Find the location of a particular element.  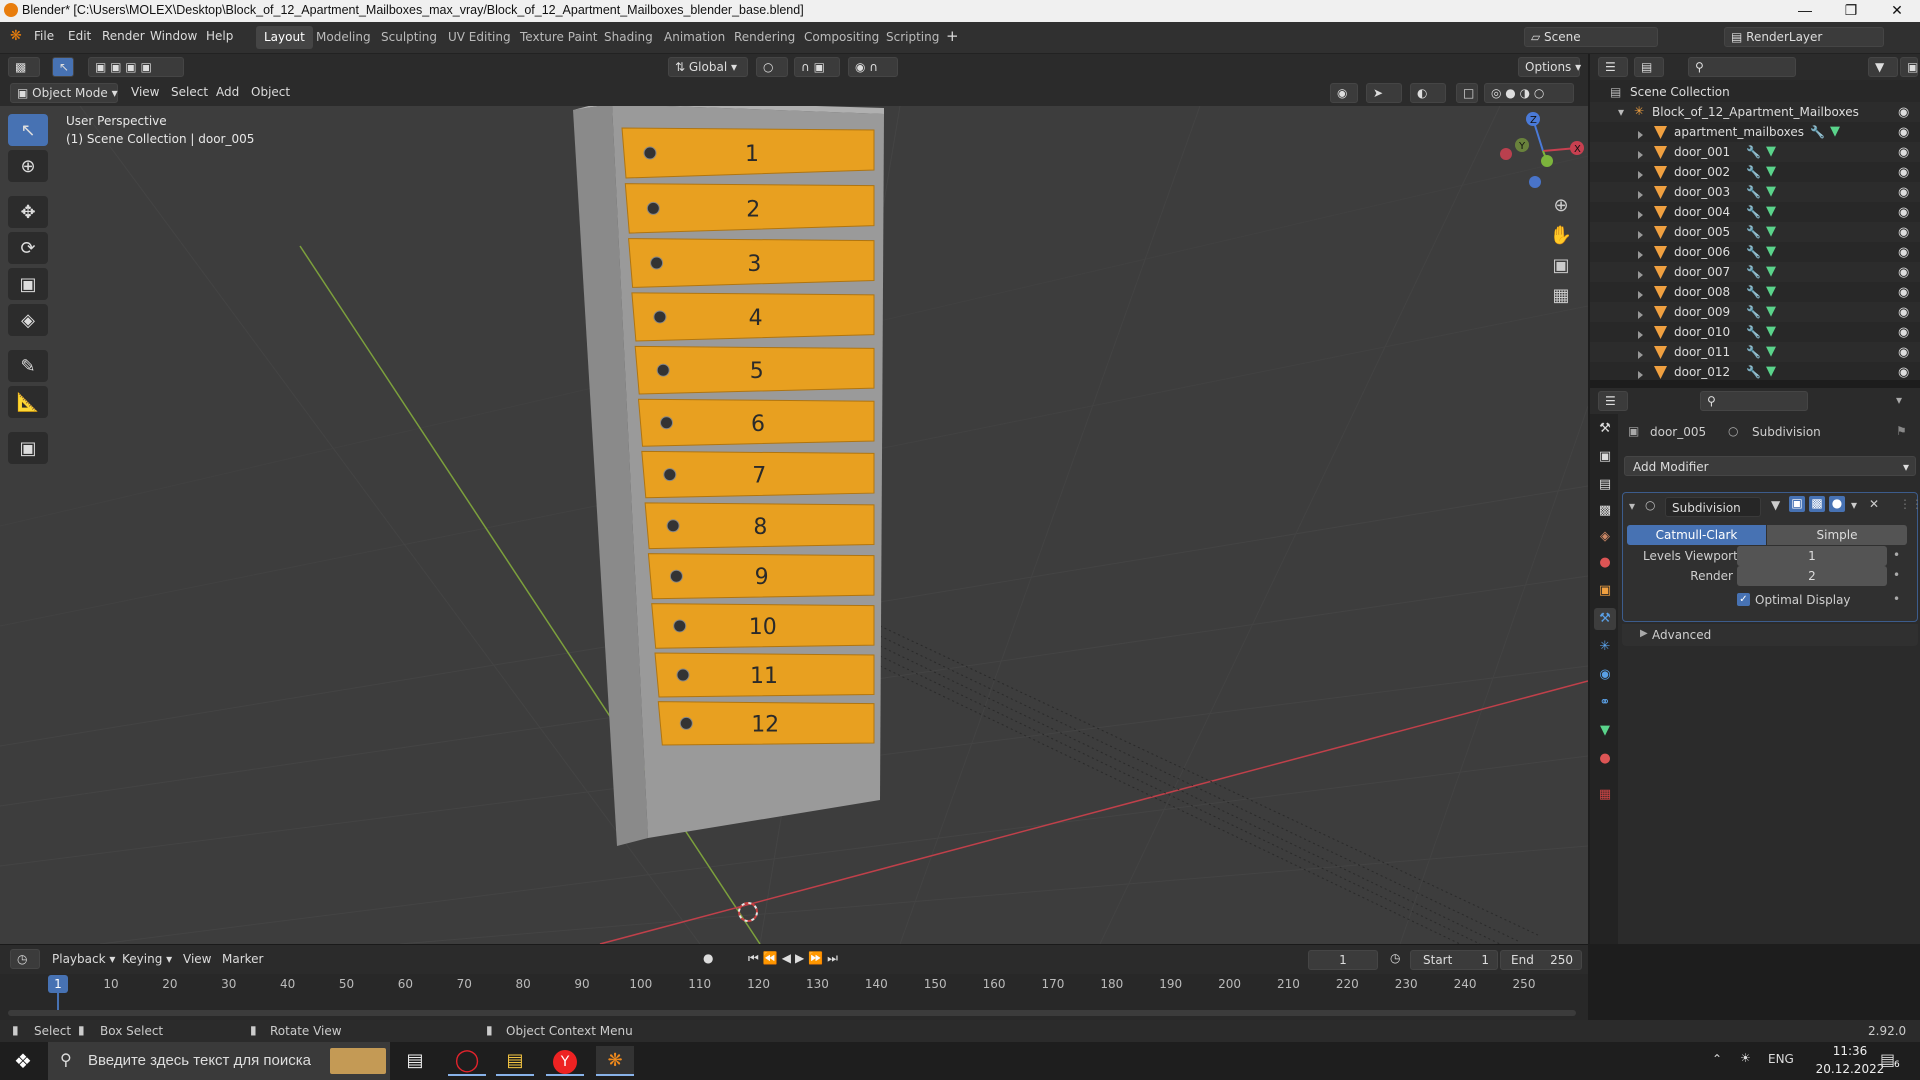

annotate-tool-icon: ✎ is located at coordinates (28, 366).